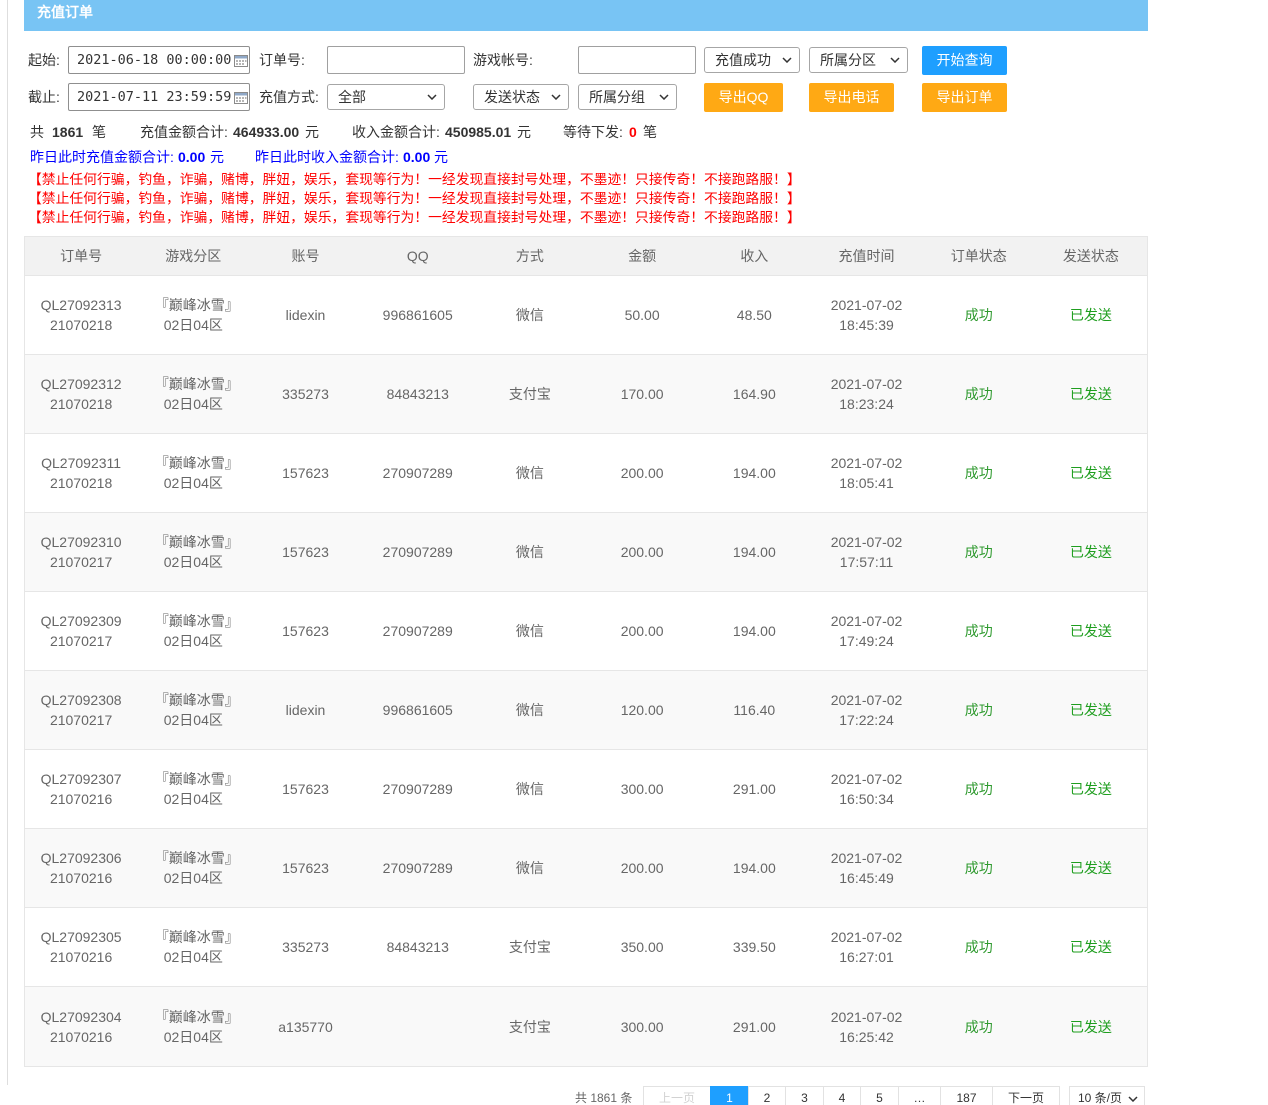 This screenshot has width=1268, height=1105. Describe the element at coordinates (729, 1095) in the screenshot. I see `page-button-1: 1` at that location.